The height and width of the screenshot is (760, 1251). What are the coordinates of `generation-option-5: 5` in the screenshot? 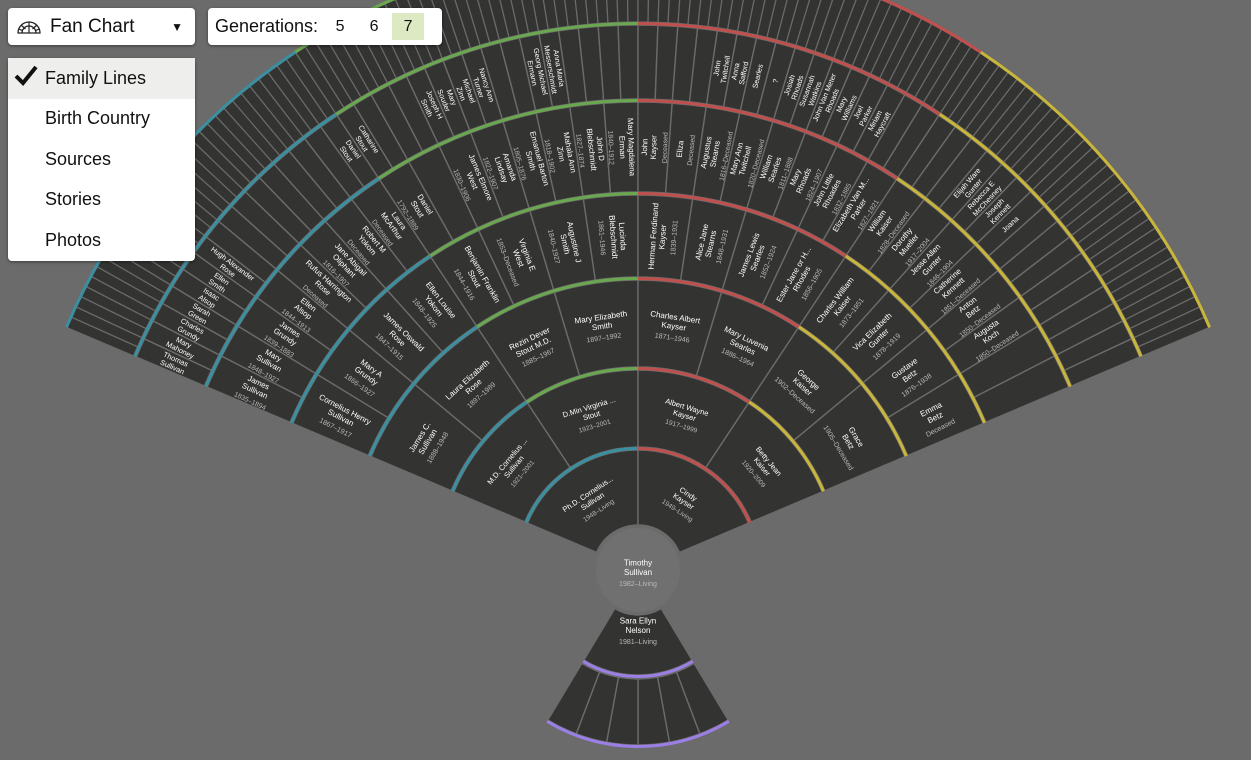 It's located at (340, 26).